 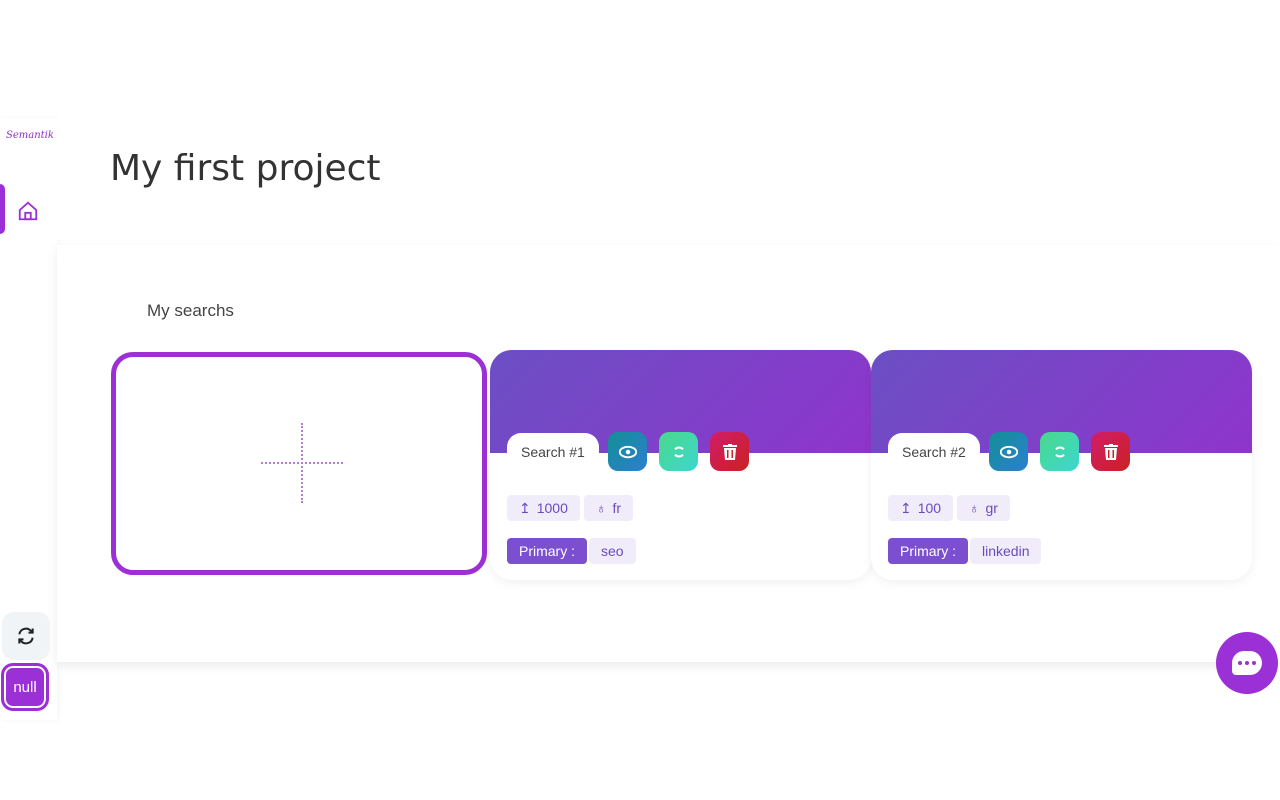 I want to click on count-value: 100, so click(x=929, y=508).